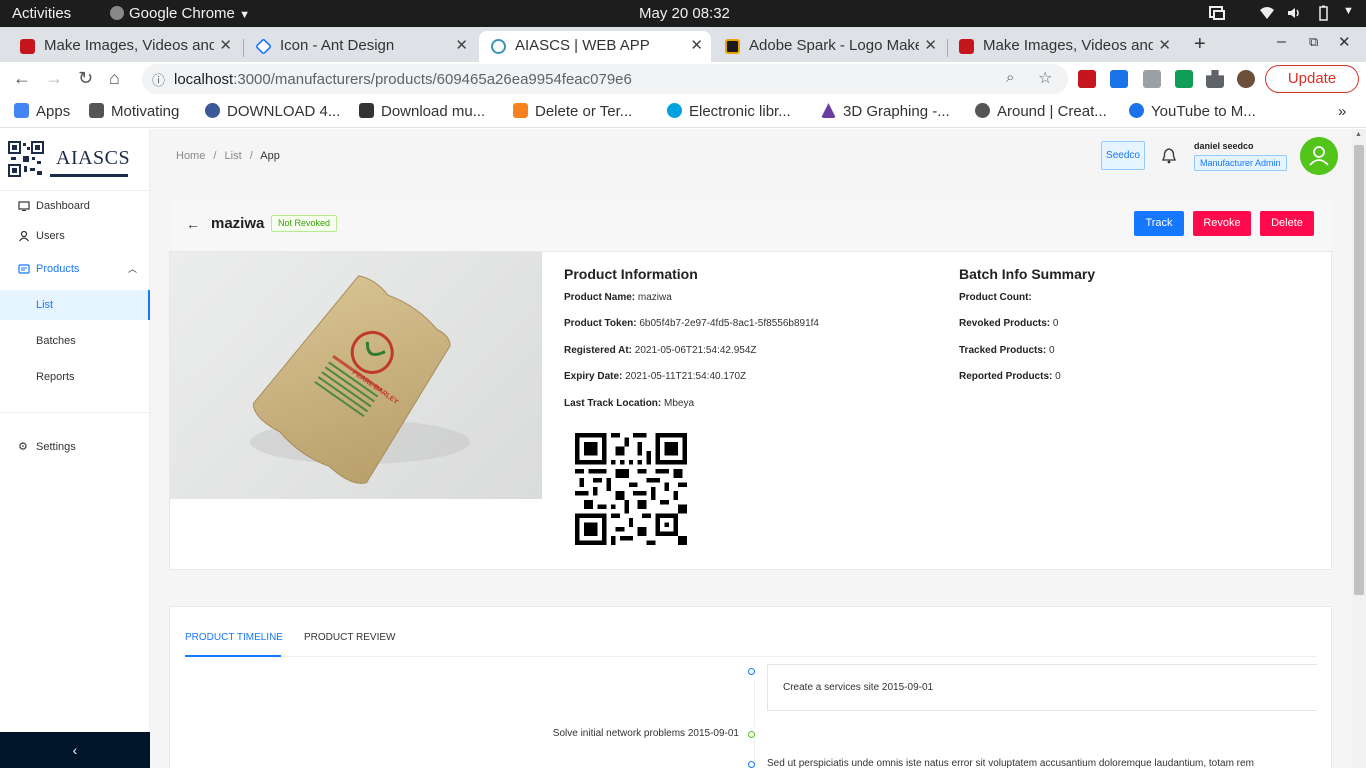 The image size is (1366, 768). What do you see at coordinates (75, 206) in the screenshot?
I see `sidebar-item-dashboard: Dashboard` at bounding box center [75, 206].